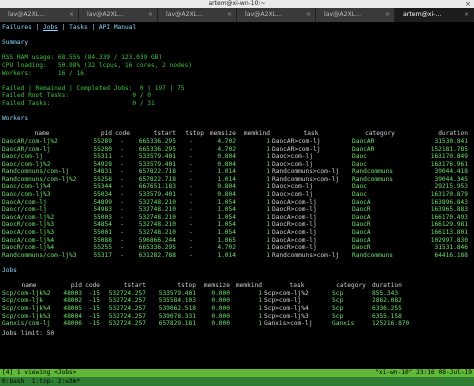 The image size is (474, 386). Describe the element at coordinates (387, 308) in the screenshot. I see `table-cell: 6336.255` at that location.